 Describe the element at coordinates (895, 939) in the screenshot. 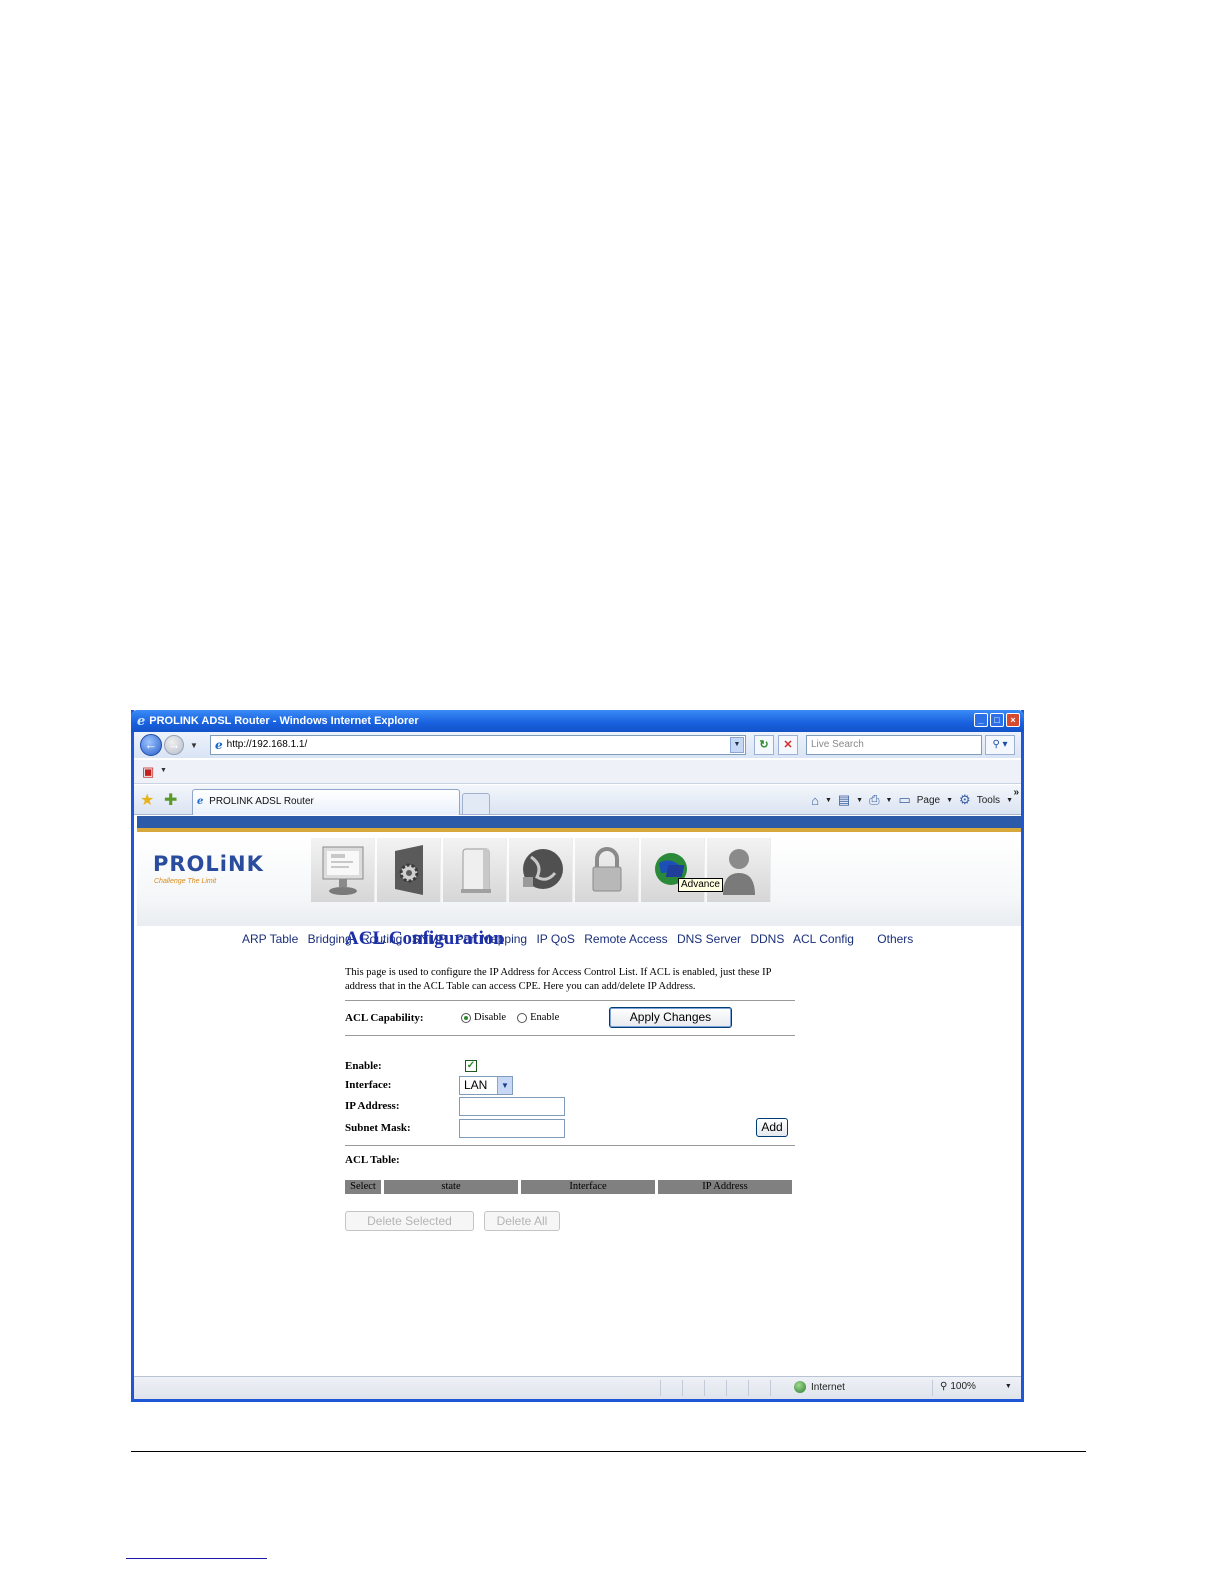

I see `menu-others: Others` at that location.